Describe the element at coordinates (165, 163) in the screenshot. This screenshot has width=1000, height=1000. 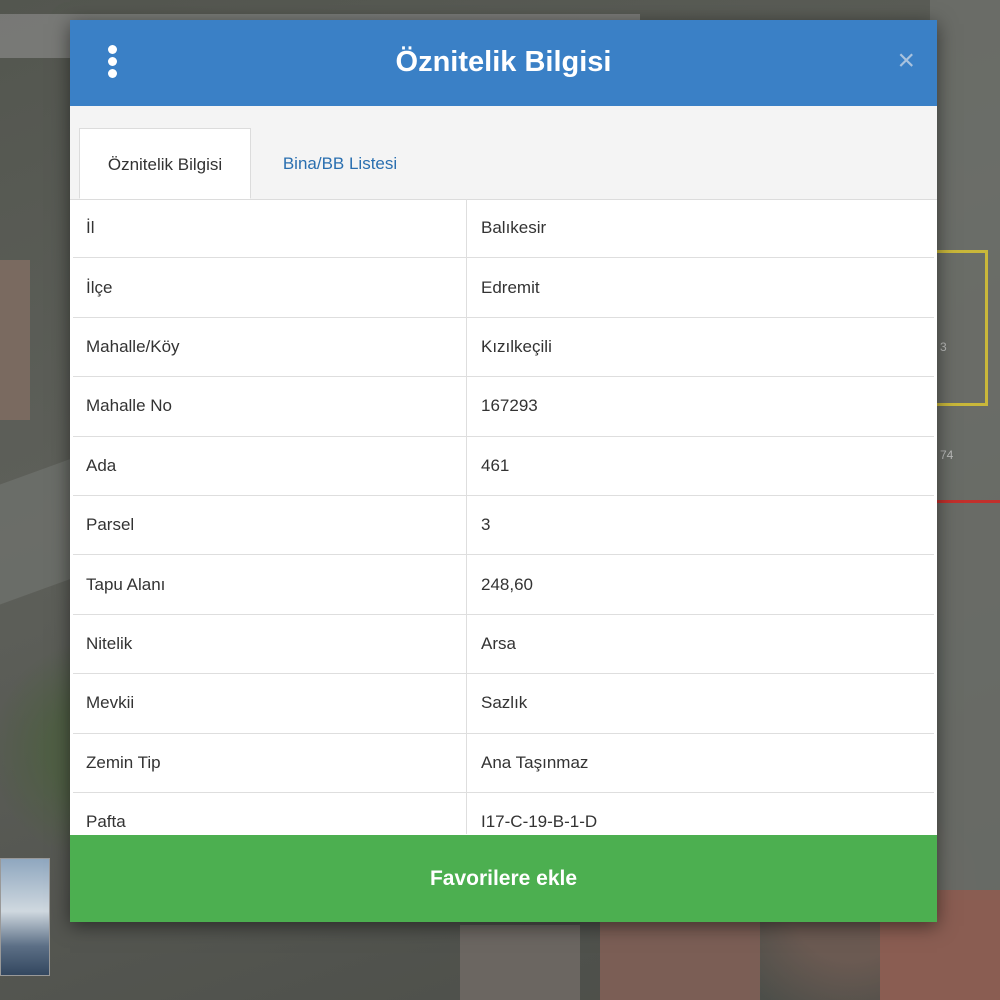
I see `tab-attribute-info: Öznitelik Bilgisi` at that location.